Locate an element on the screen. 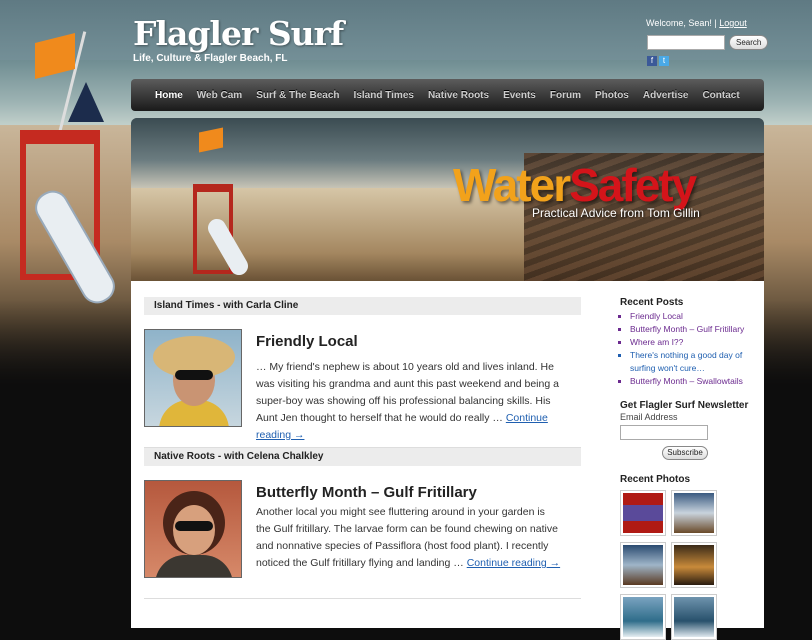  facebook-icon: f is located at coordinates (652, 61).